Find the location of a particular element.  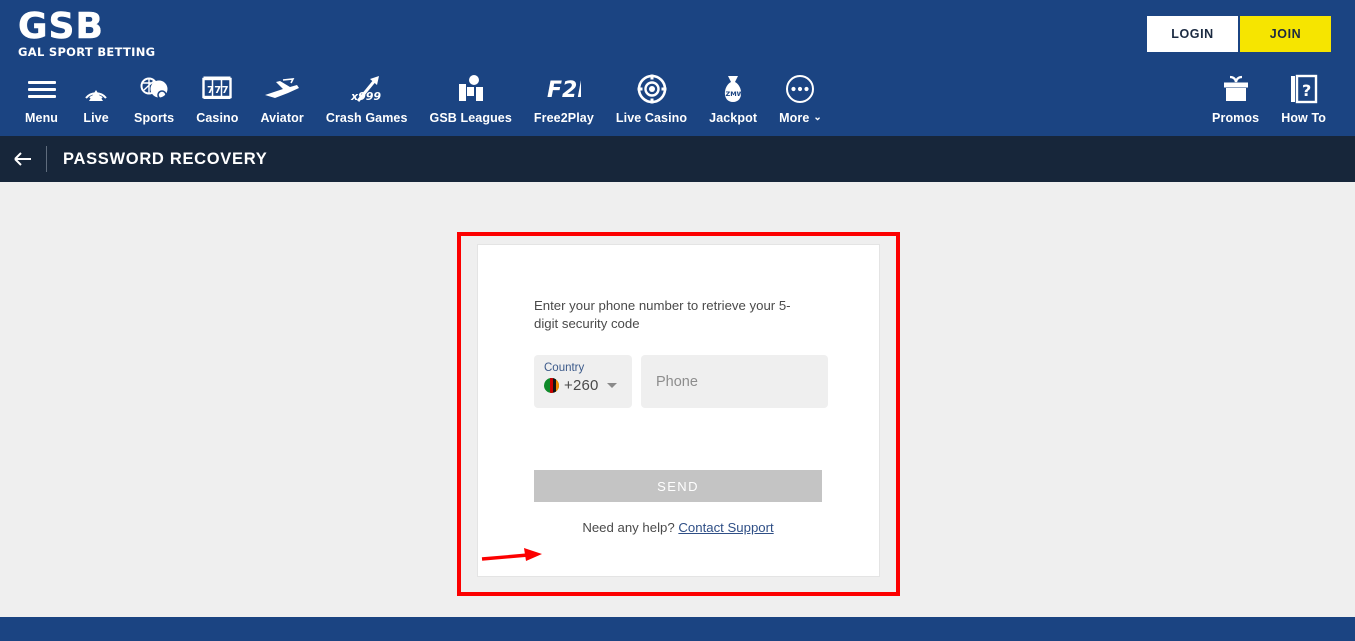

nav-item-sports: Sports is located at coordinates (154, 98).